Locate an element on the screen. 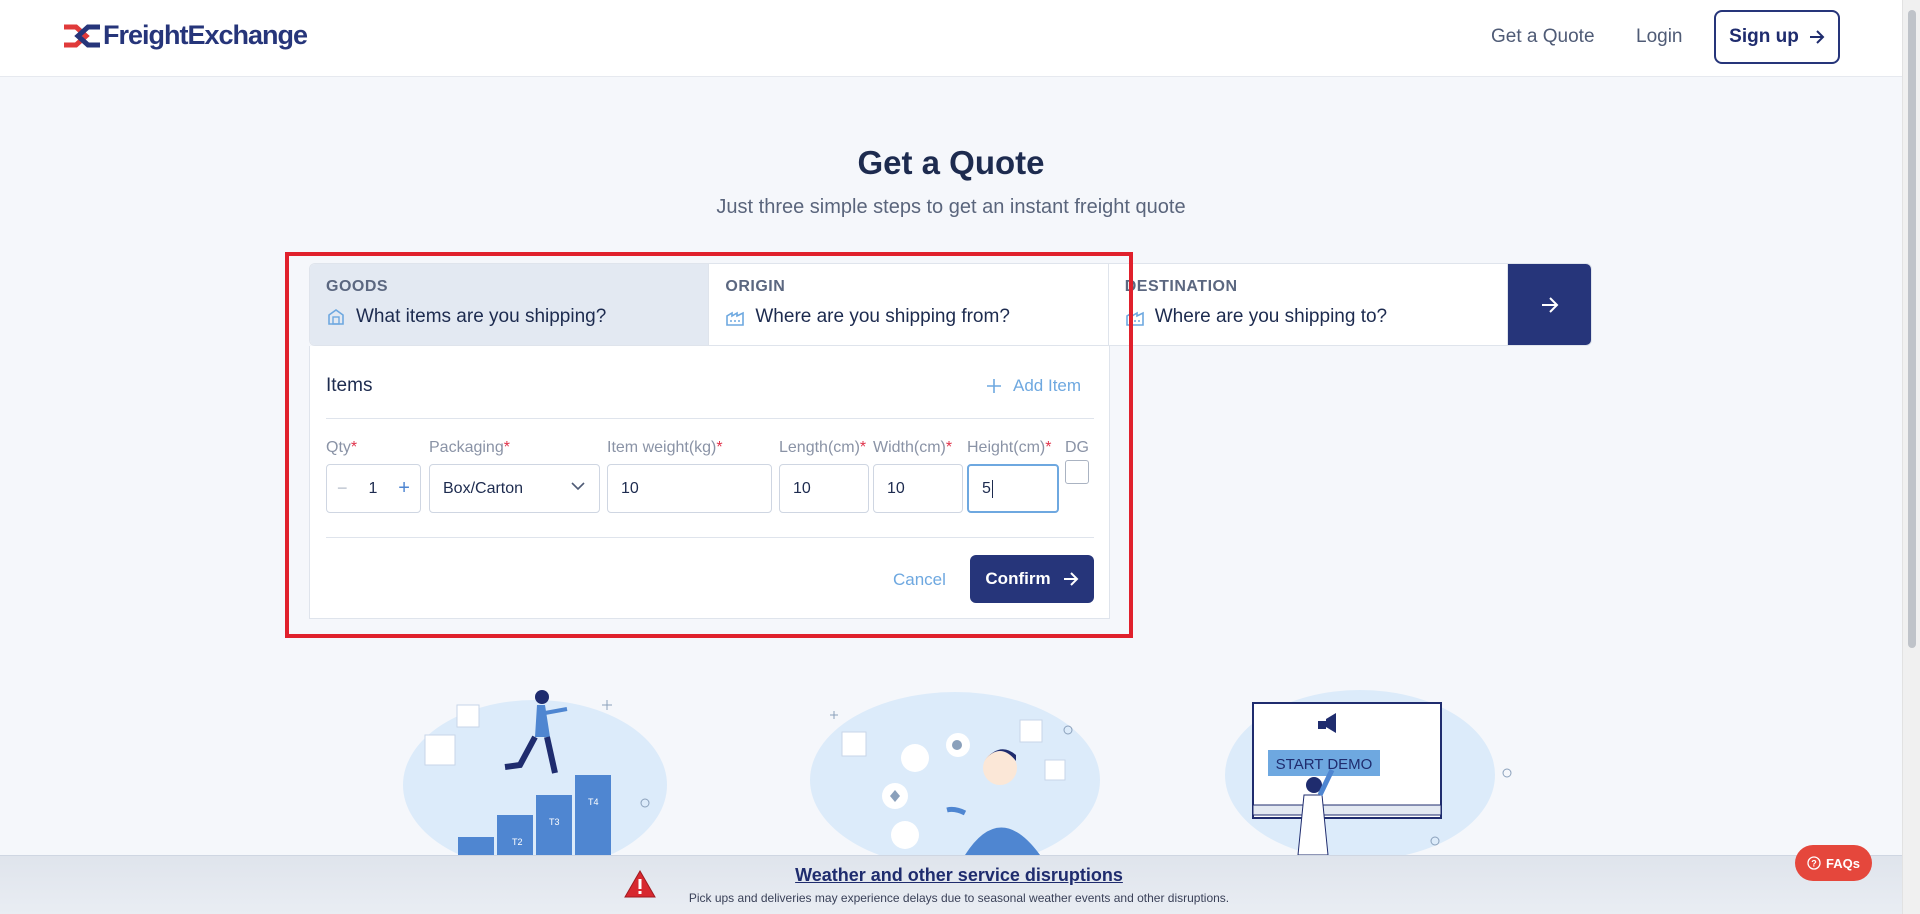 This screenshot has width=1920, height=914. faq-label: FAQs is located at coordinates (1843, 863).